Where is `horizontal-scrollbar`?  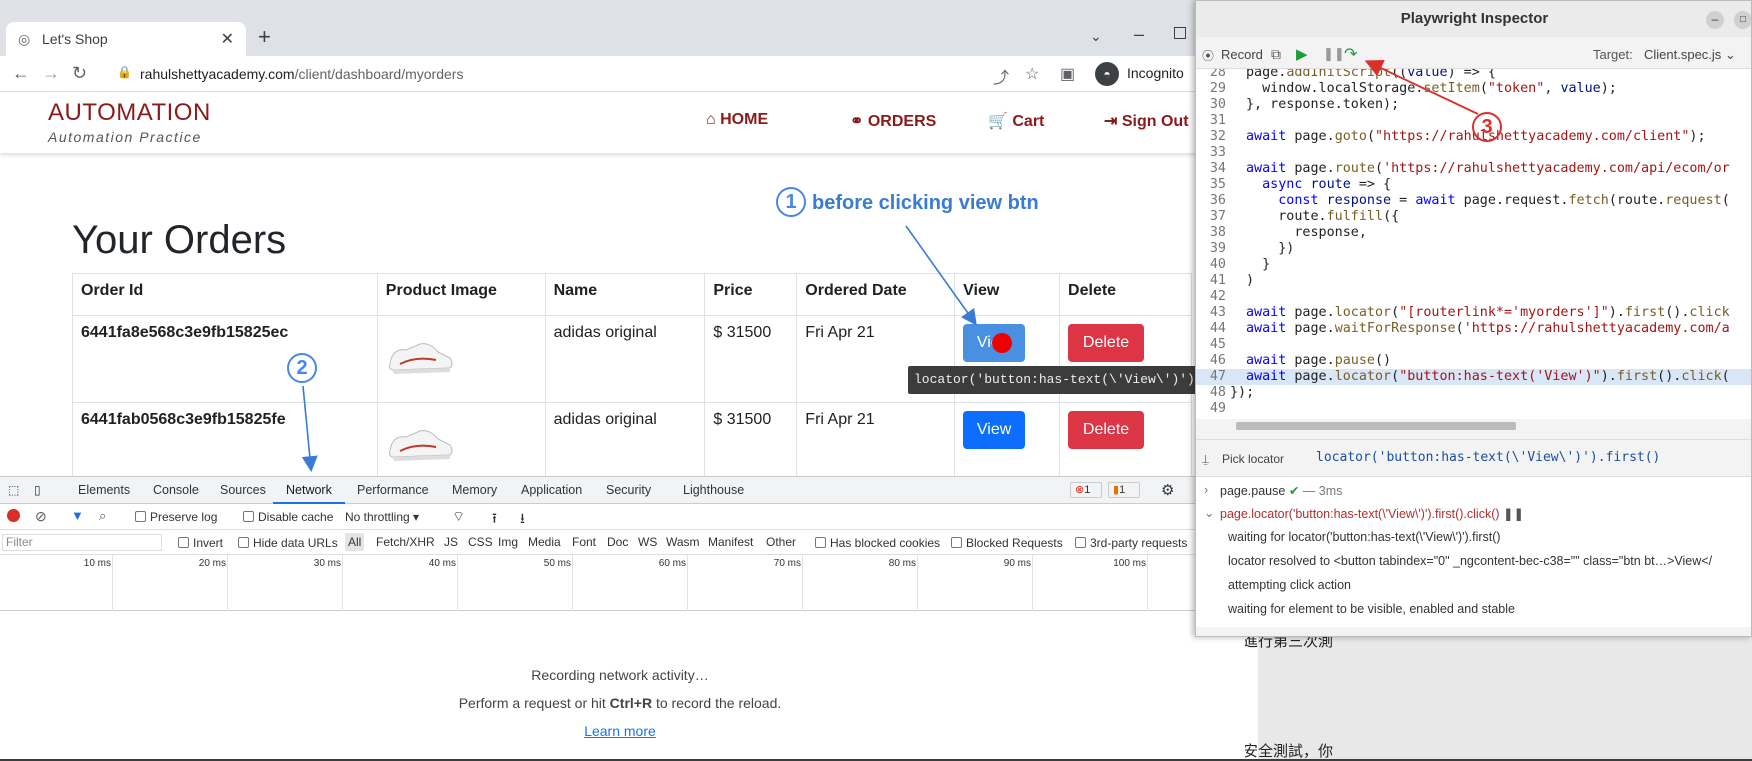 horizontal-scrollbar is located at coordinates (1488, 426).